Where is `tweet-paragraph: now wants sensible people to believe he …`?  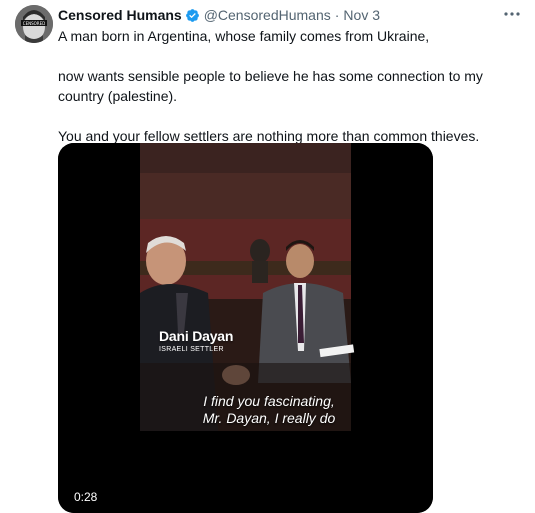 tweet-paragraph: now wants sensible people to believe he … is located at coordinates (270, 86).